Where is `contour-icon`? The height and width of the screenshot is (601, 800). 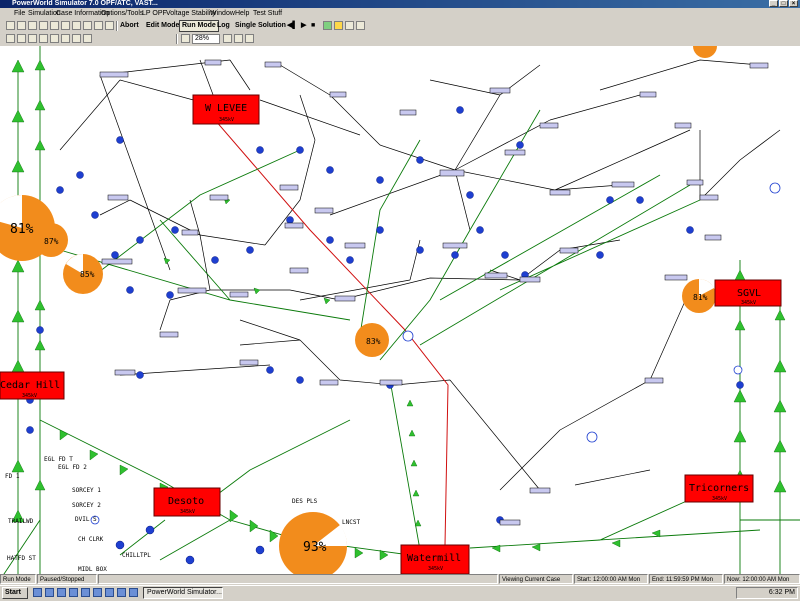
contour-icon is located at coordinates (327, 25).